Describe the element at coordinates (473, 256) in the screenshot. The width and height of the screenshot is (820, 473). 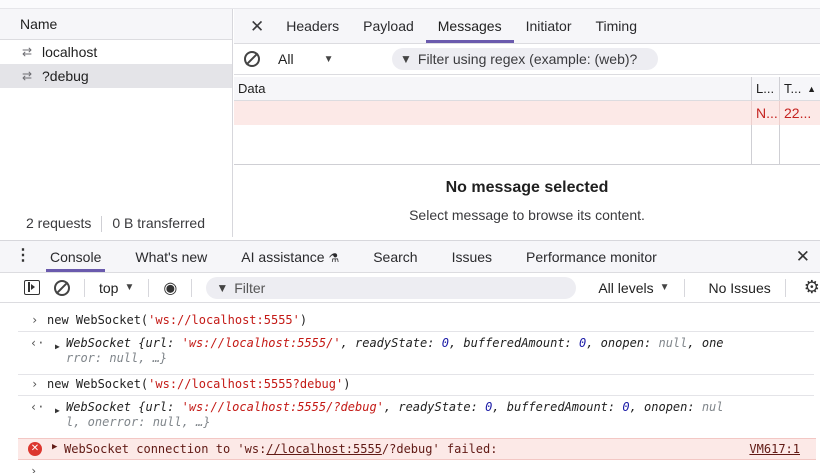
I see `tab-issues: Issues` at that location.